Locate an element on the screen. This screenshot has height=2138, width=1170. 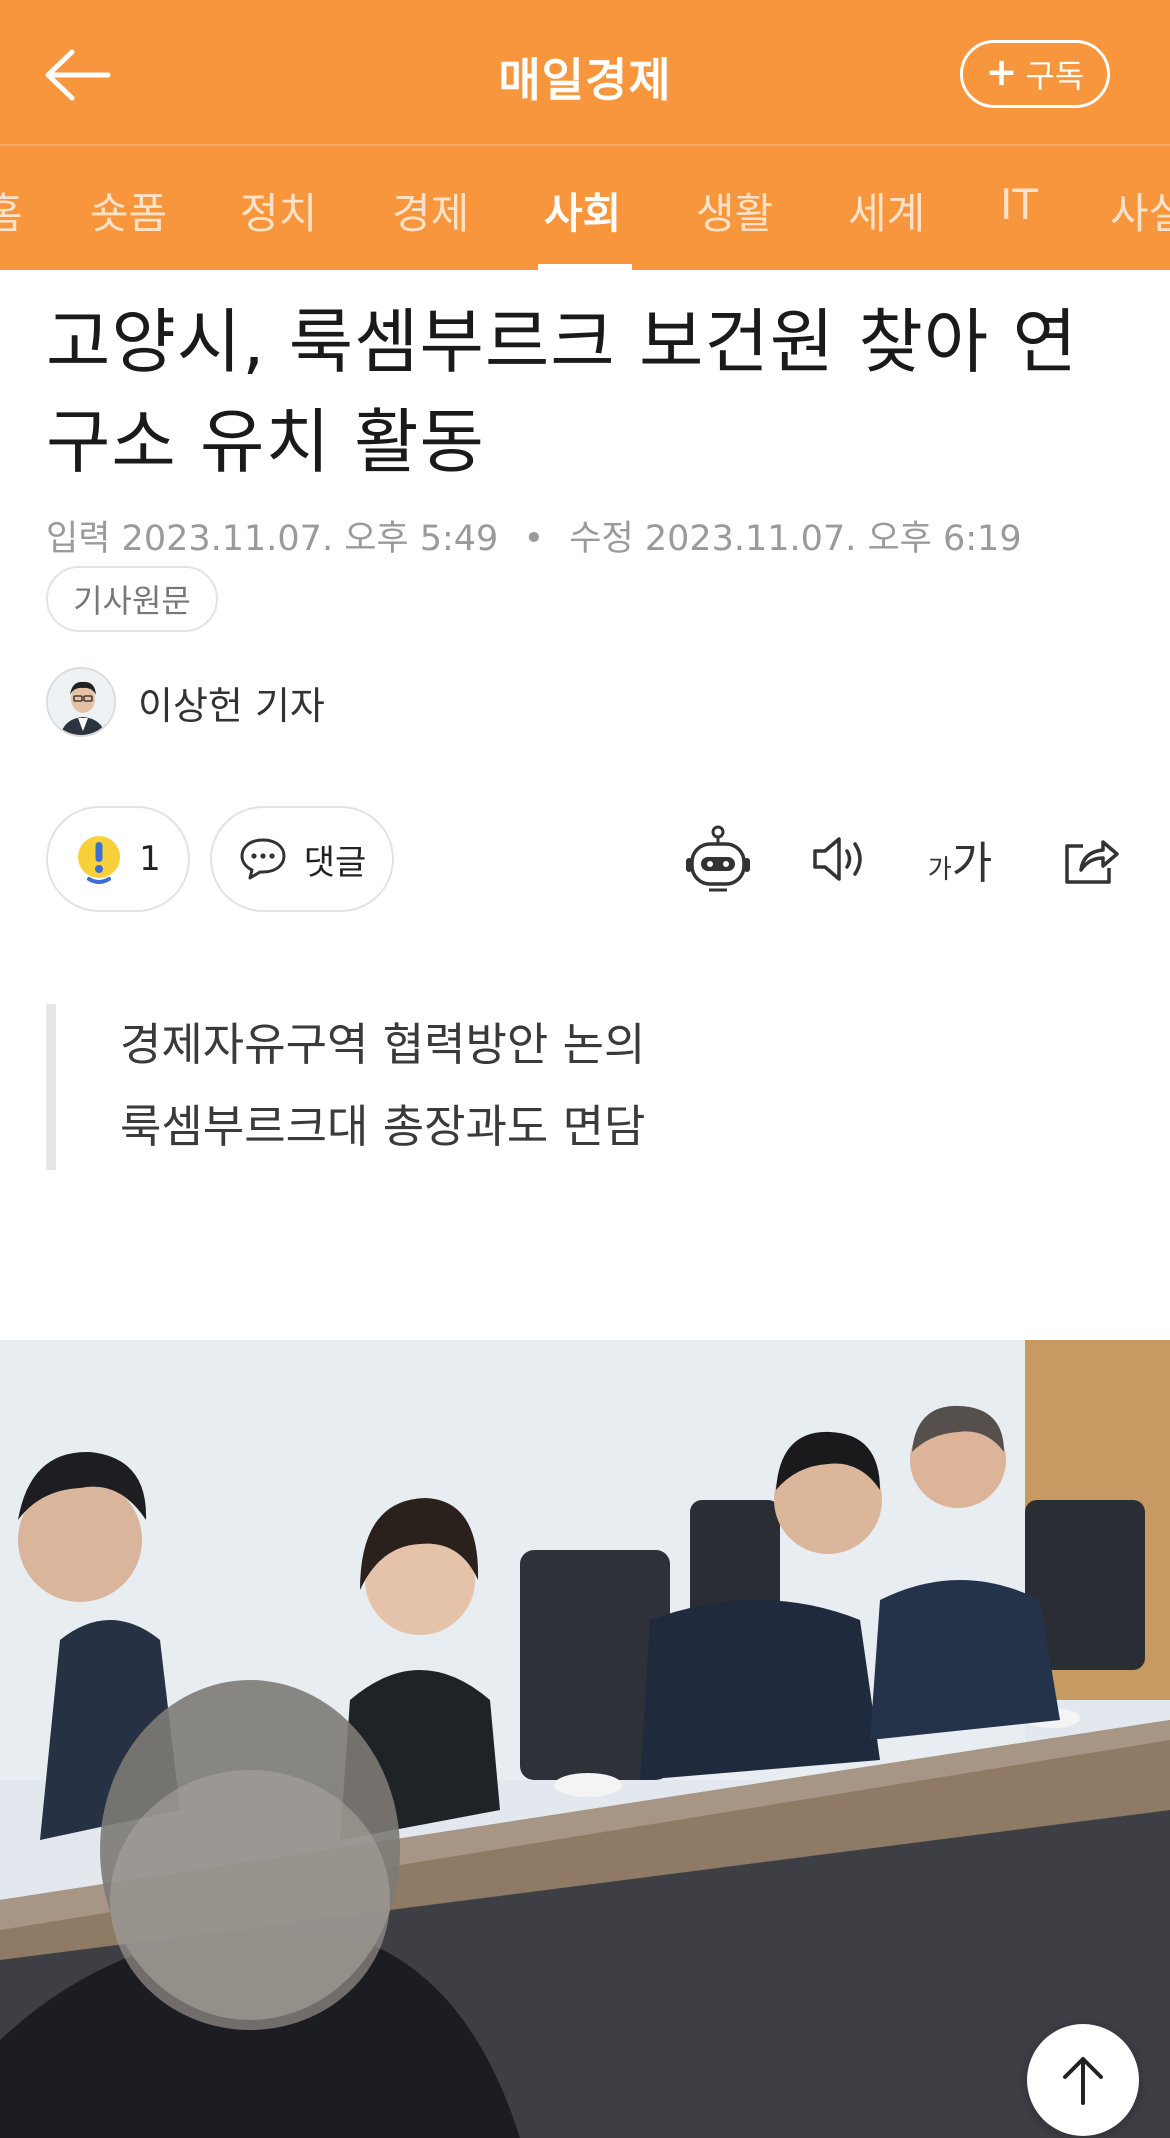
category-tabs: 홈 숏폼 정치 경제 사회 생활 세계 IT 사설 is located at coordinates (585, 208).